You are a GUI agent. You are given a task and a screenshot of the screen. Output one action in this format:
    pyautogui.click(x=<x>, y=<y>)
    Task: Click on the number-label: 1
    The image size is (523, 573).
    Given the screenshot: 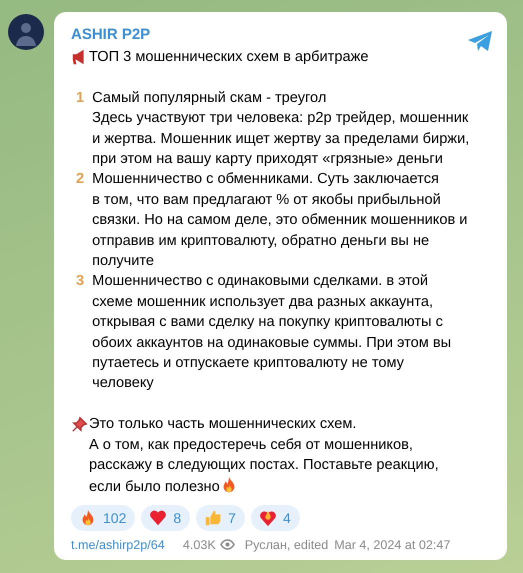 What is the action you would take?
    pyautogui.click(x=80, y=98)
    